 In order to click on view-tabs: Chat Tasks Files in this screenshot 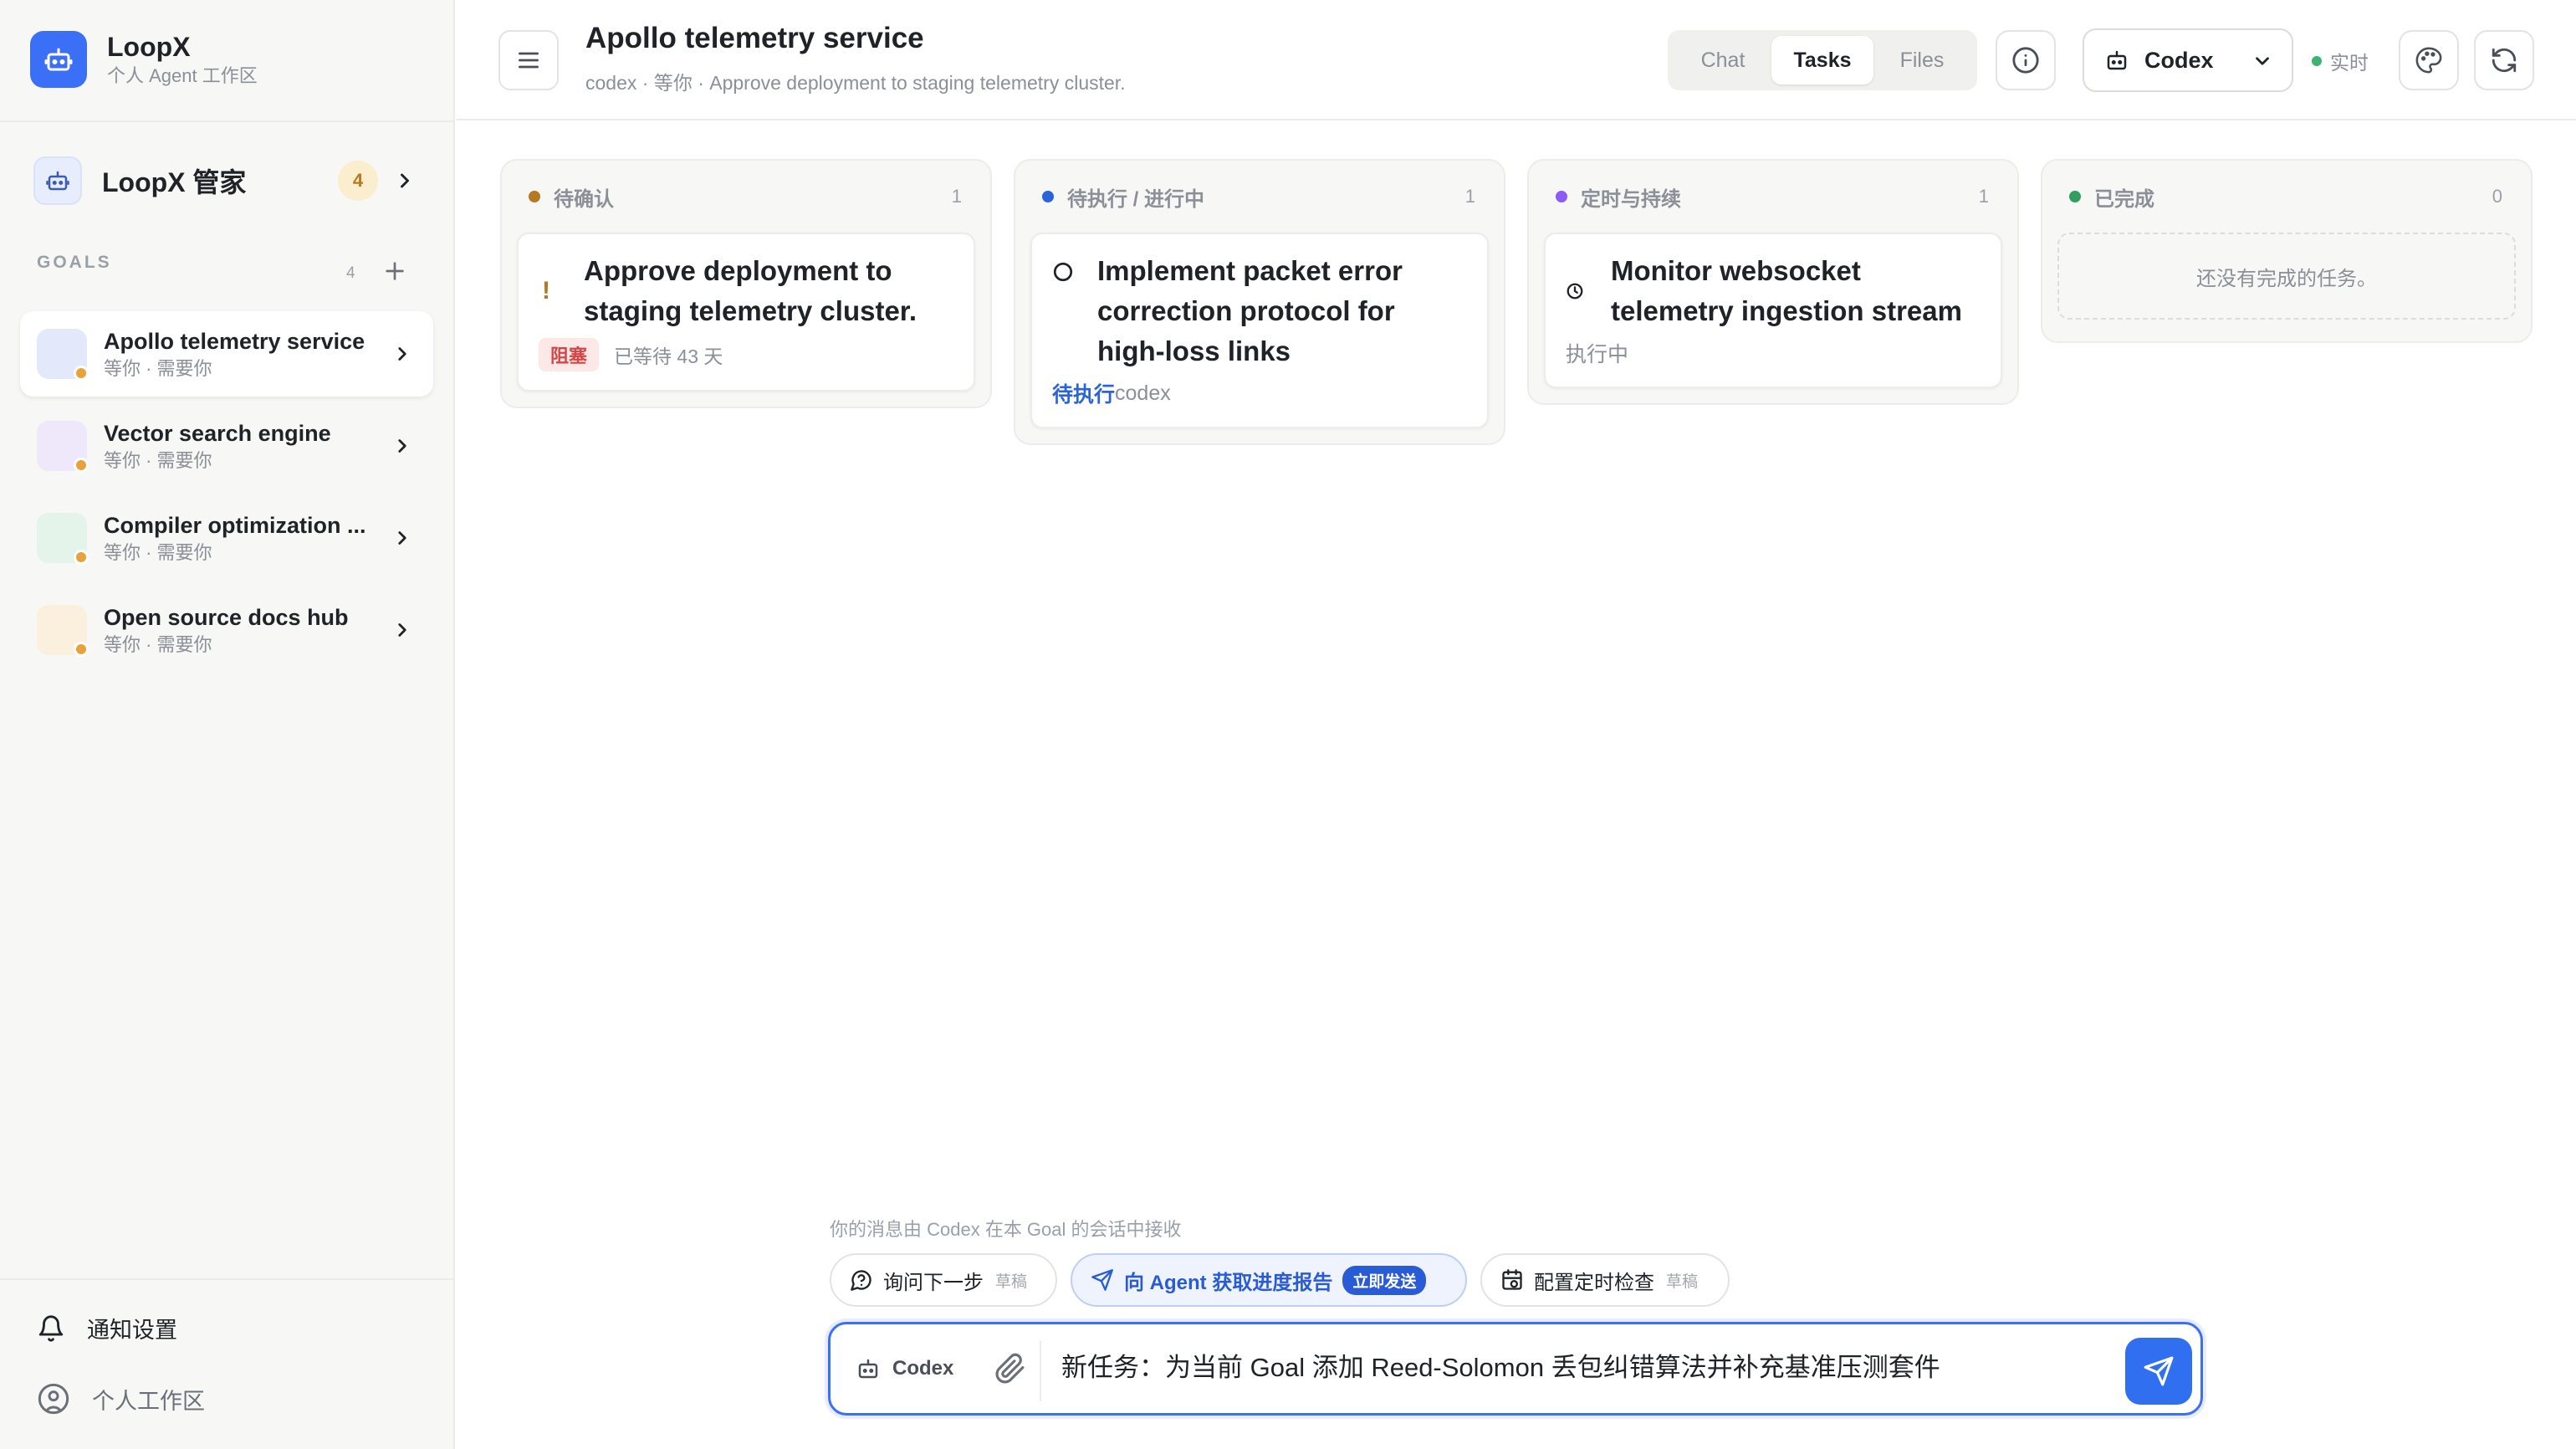, I will do `click(1822, 60)`.